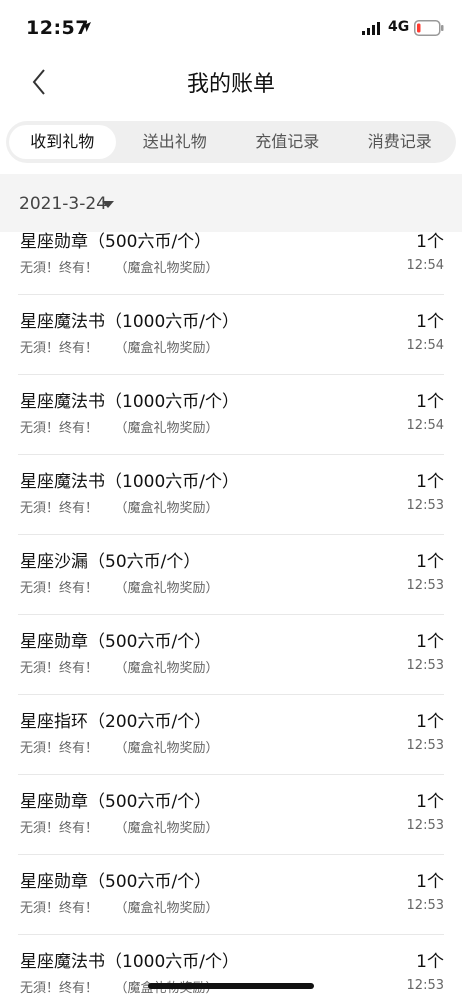  What do you see at coordinates (110, 562) in the screenshot?
I see `record-title: 星座沙漏（50六币/个）` at bounding box center [110, 562].